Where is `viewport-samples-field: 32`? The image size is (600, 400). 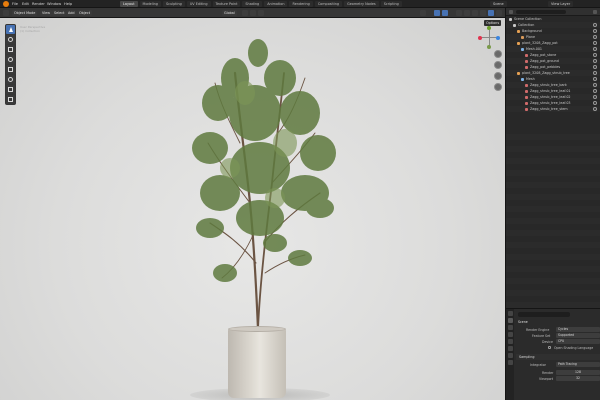 viewport-samples-field: 32 is located at coordinates (578, 378).